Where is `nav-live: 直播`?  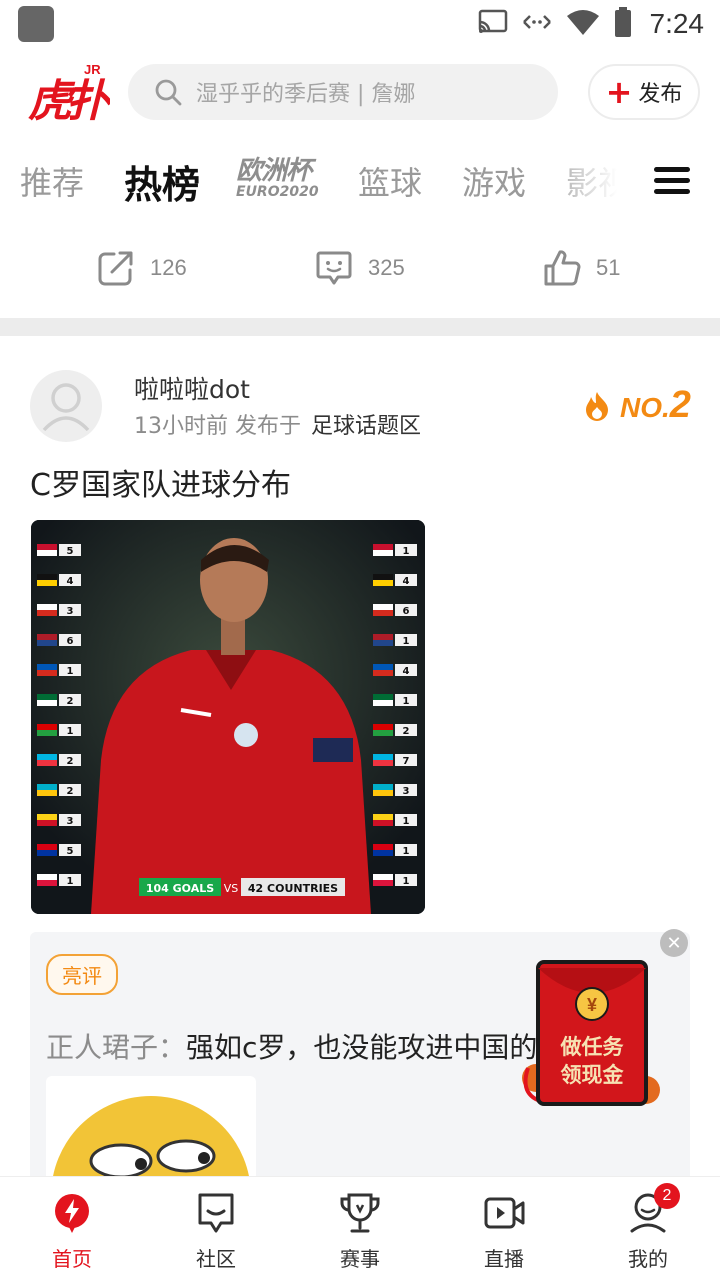
nav-live: 直播 is located at coordinates (504, 1231).